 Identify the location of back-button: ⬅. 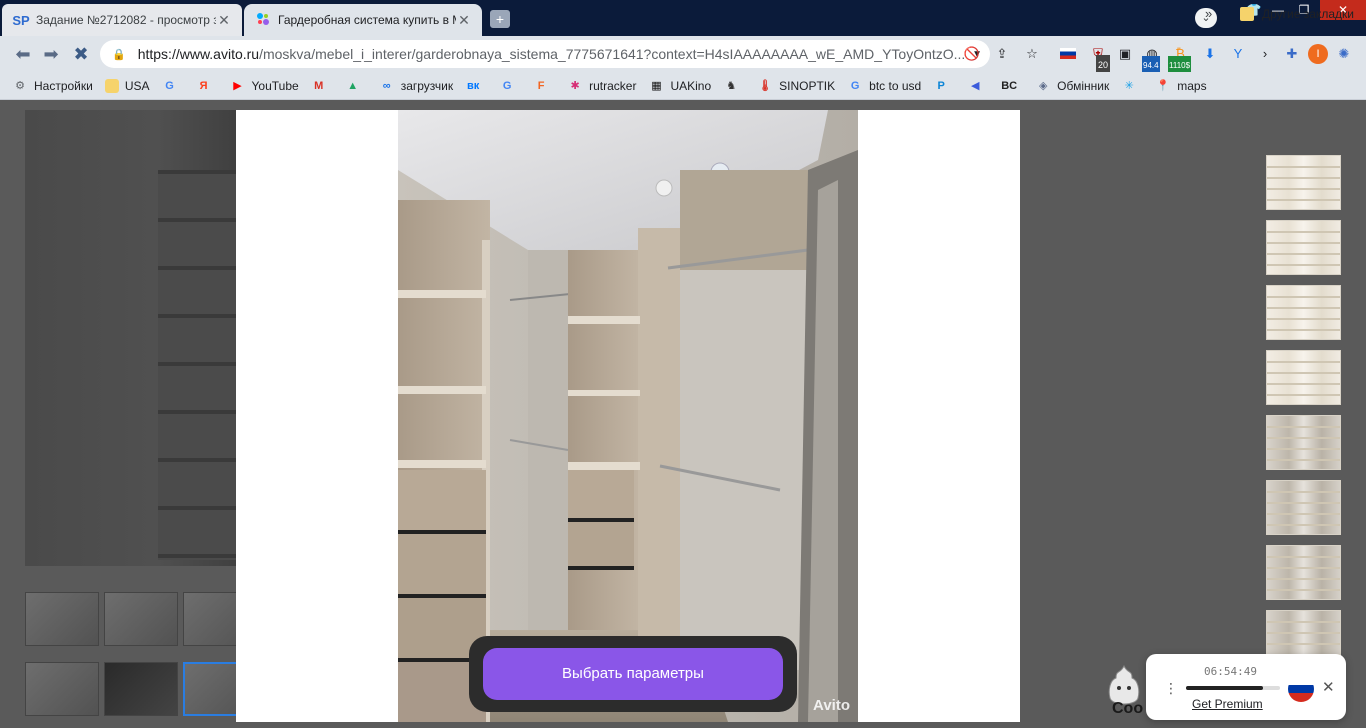
(23, 54).